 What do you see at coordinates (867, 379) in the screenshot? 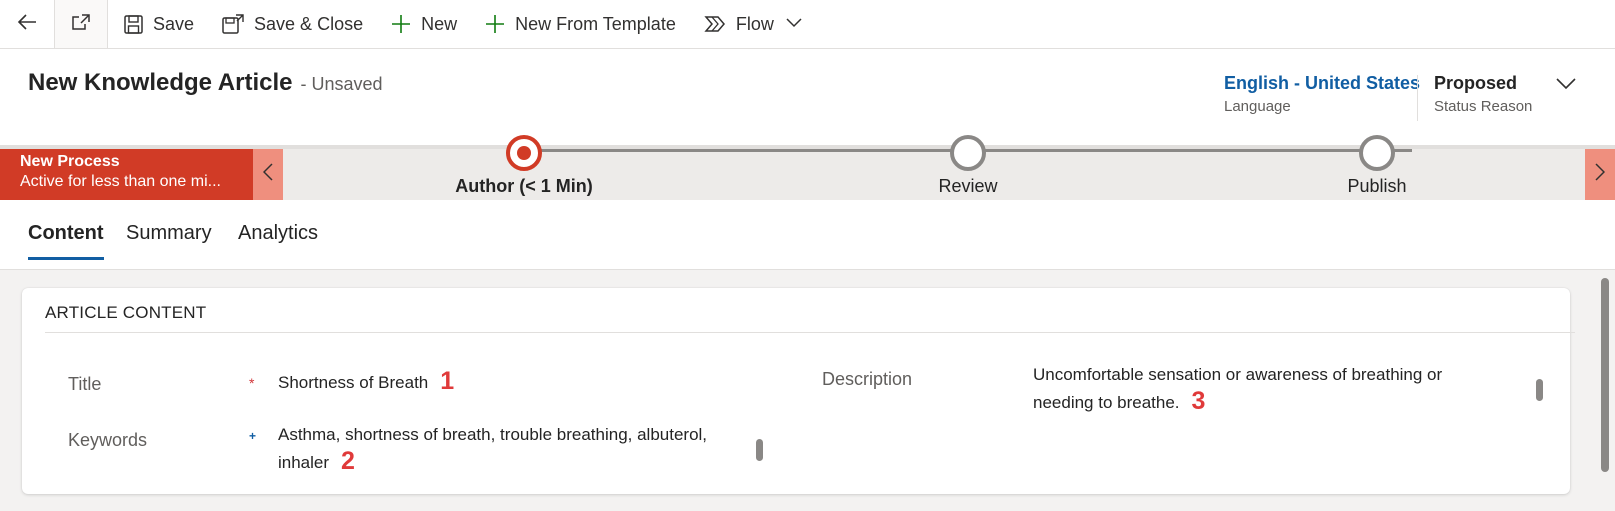
I see `description-label: Description` at bounding box center [867, 379].